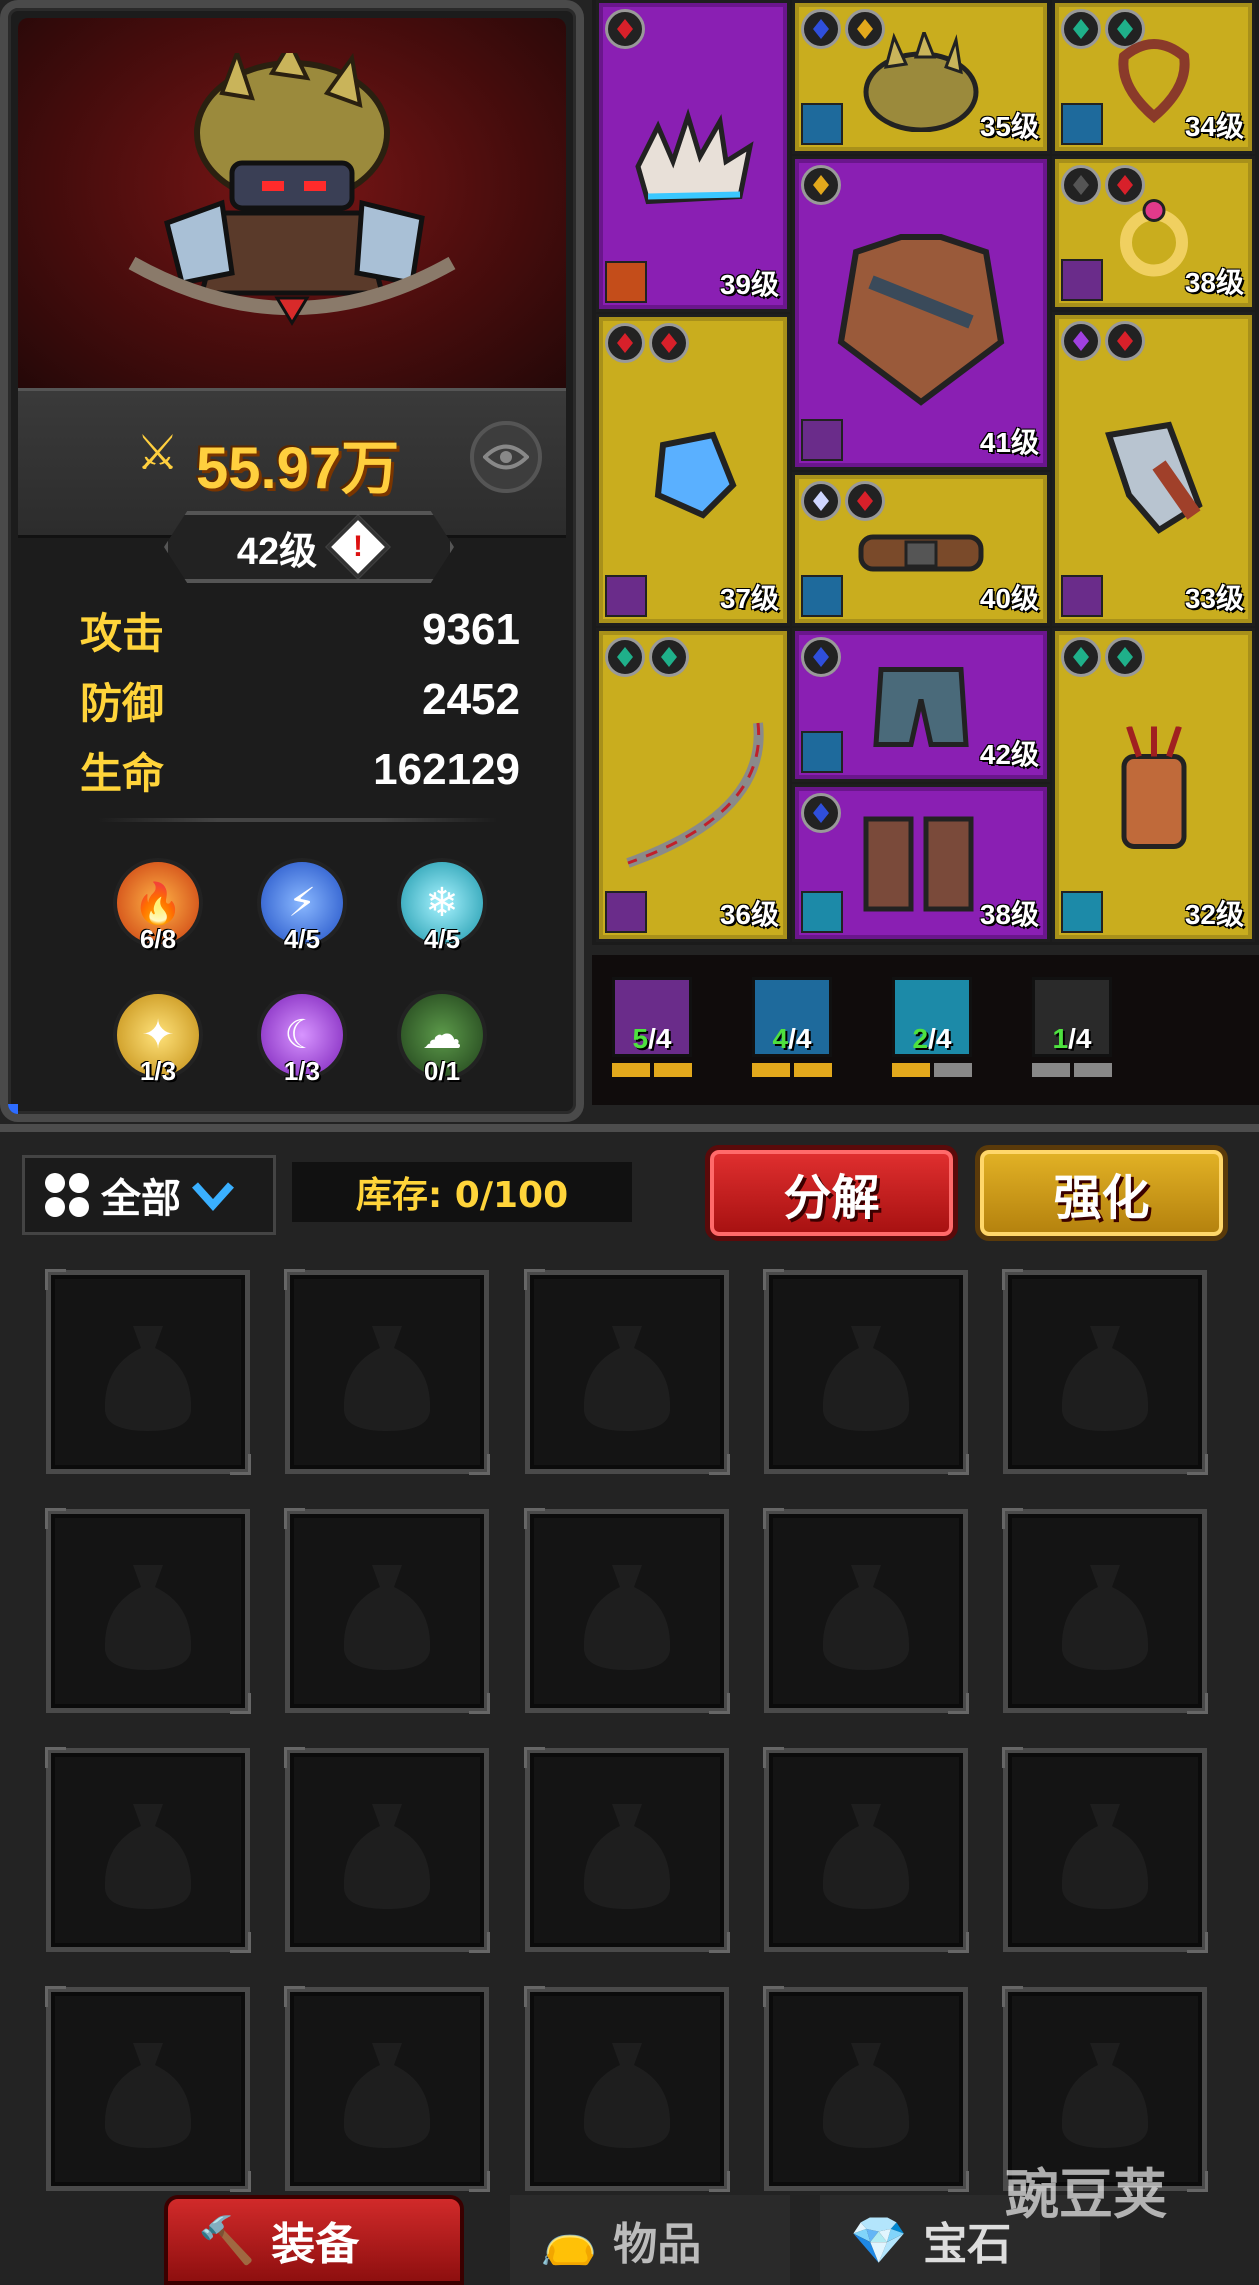 The width and height of the screenshot is (1259, 2285). I want to click on hero-portrait, so click(292, 203).